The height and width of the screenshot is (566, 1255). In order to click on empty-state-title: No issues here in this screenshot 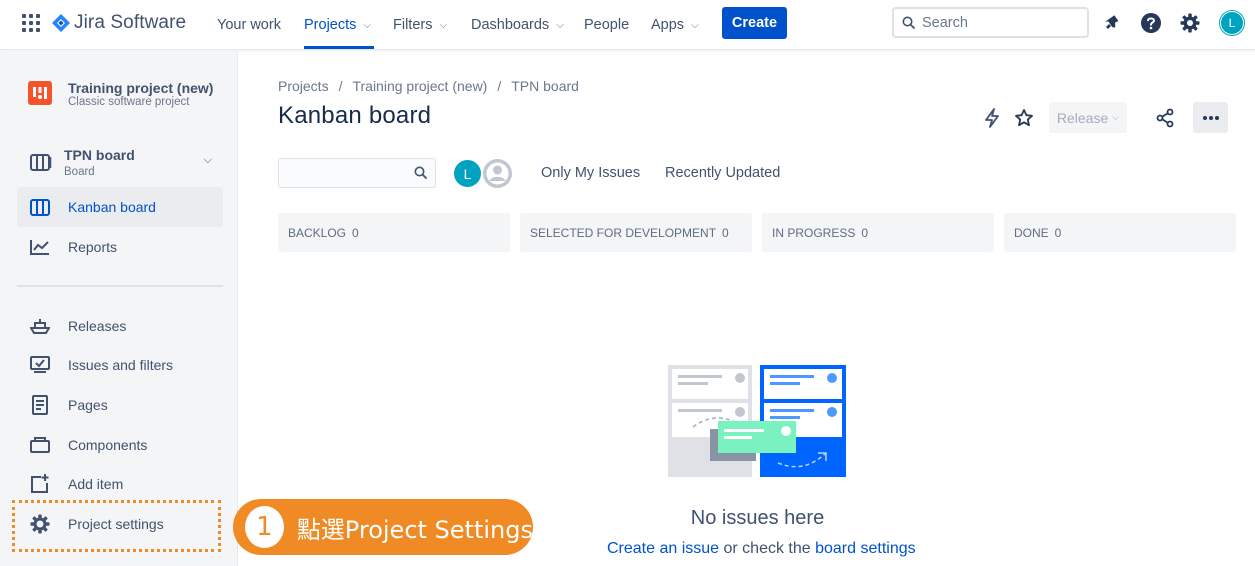, I will do `click(757, 518)`.